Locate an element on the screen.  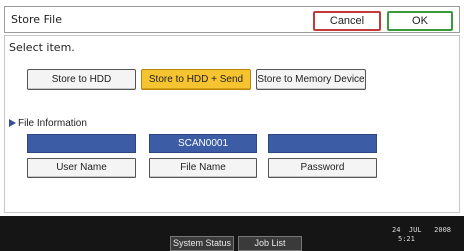
date-time-display: 24 JUL 2008 5:21 is located at coordinates (421, 235).